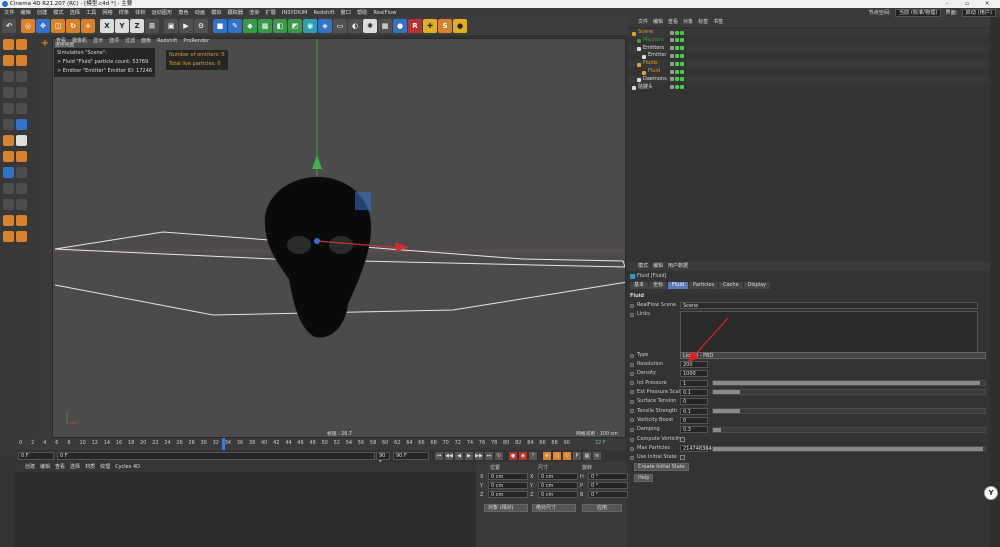 This screenshot has height=547, width=1000. I want to click on attr-tab: Cache, so click(731, 285).